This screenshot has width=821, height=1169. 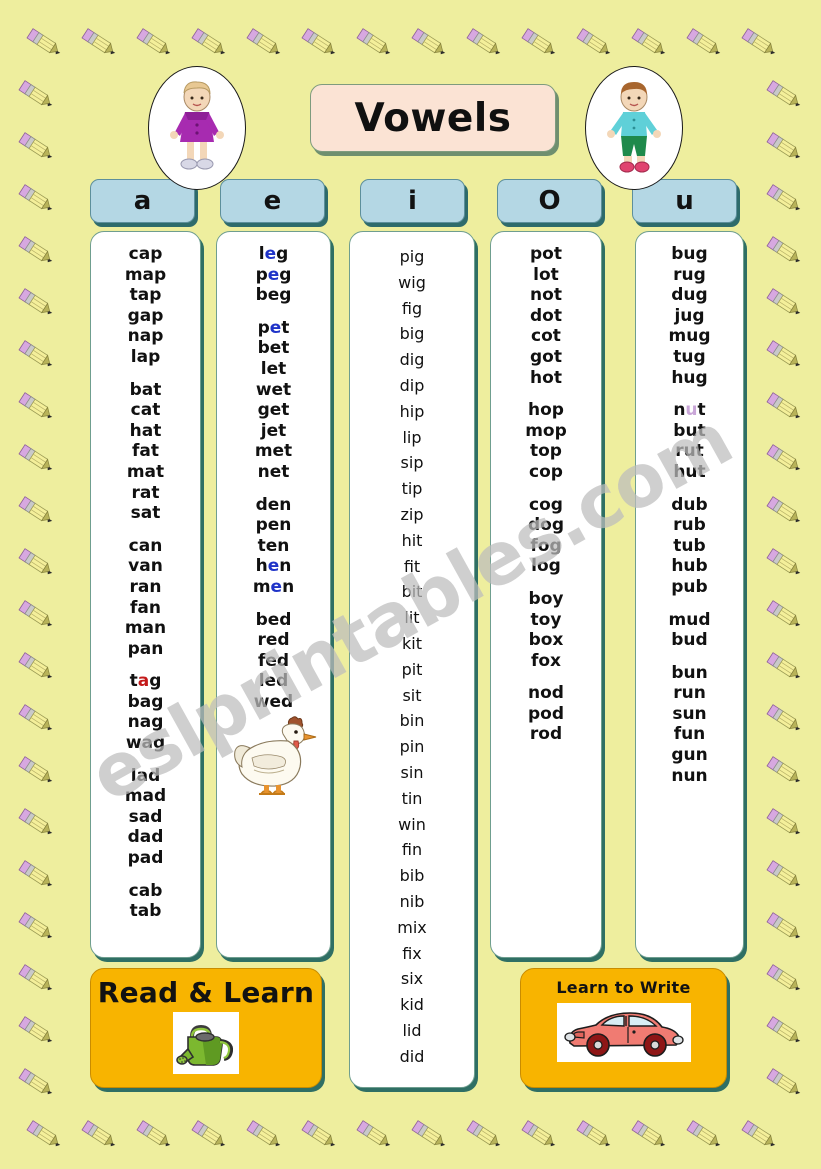 I want to click on word-item: dad, so click(x=145, y=837).